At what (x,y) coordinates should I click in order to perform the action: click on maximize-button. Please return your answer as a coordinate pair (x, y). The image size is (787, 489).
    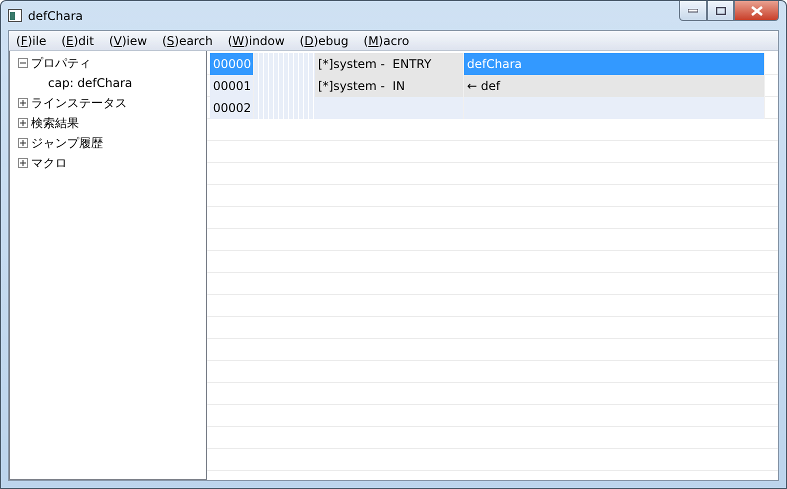
    Looking at the image, I should click on (720, 11).